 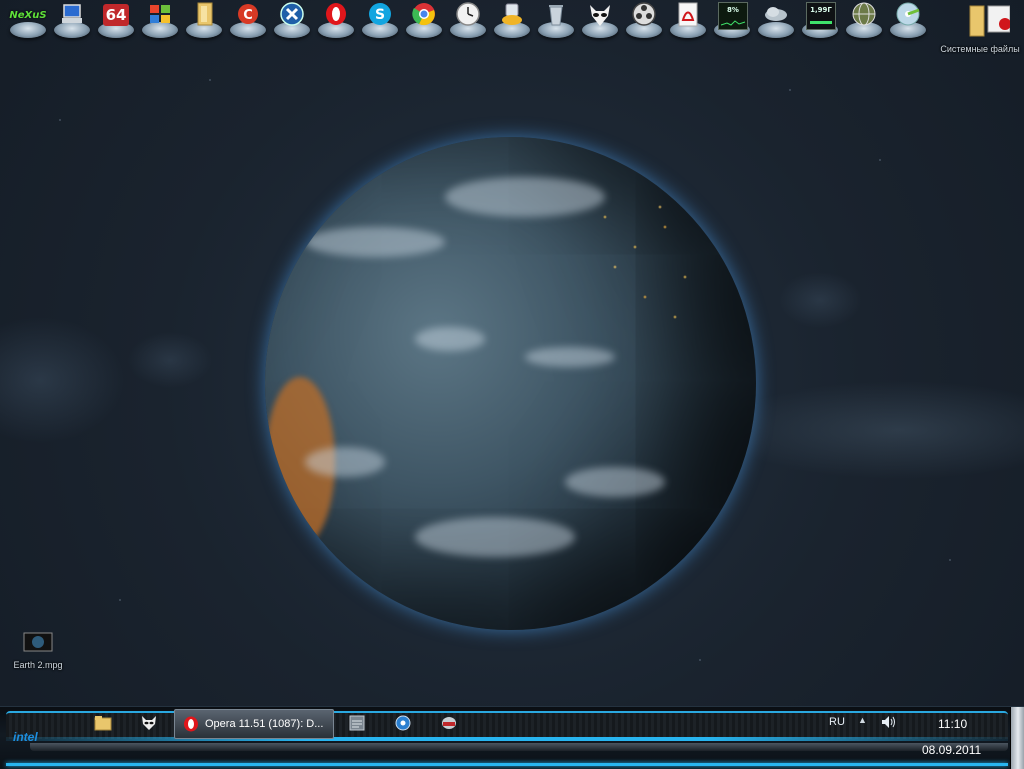 What do you see at coordinates (1017, 738) in the screenshot?
I see `show-desktop-button` at bounding box center [1017, 738].